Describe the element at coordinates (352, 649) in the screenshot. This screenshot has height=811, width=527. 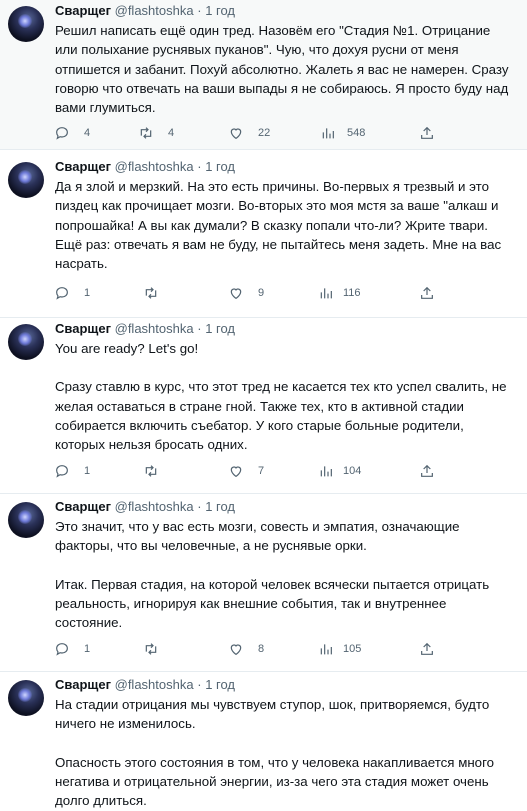
I see `views-count: 105` at that location.